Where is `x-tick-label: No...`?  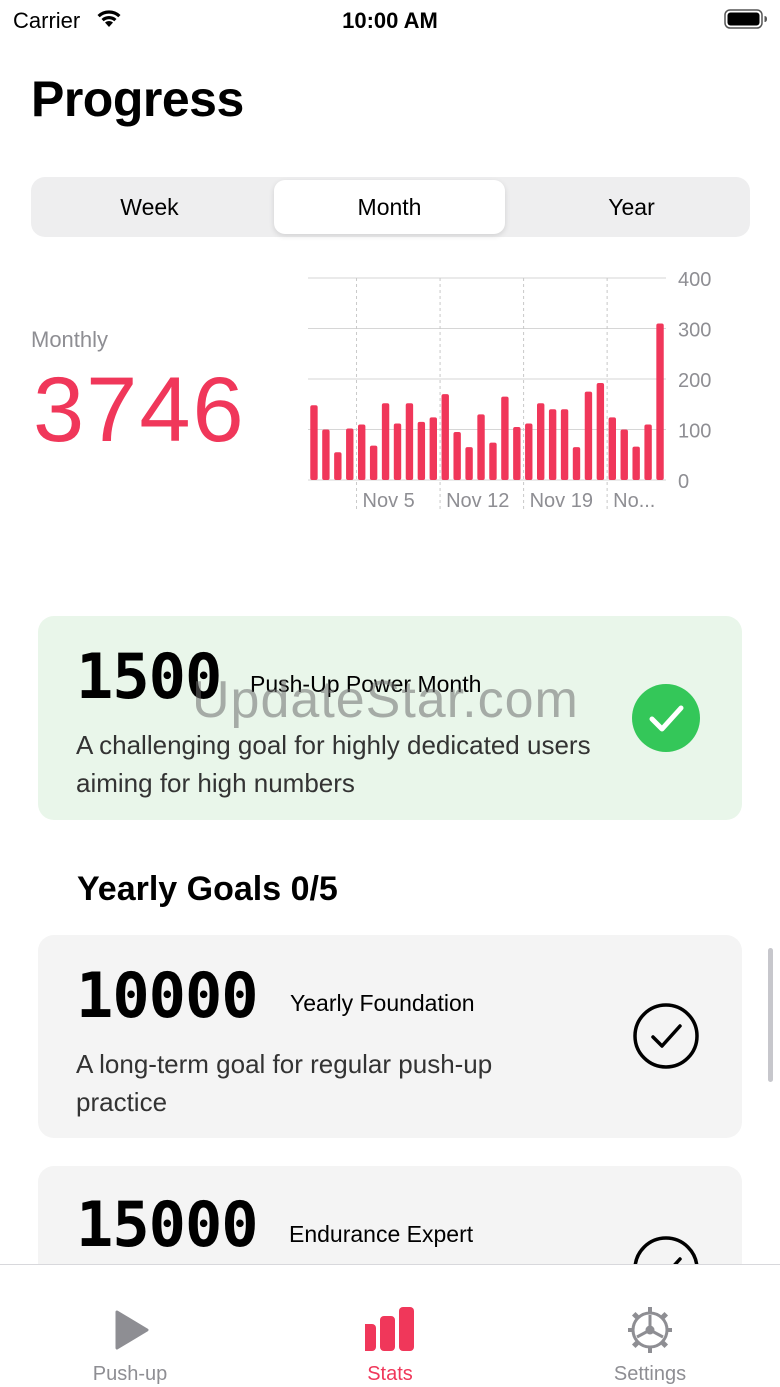 x-tick-label: No... is located at coordinates (634, 501).